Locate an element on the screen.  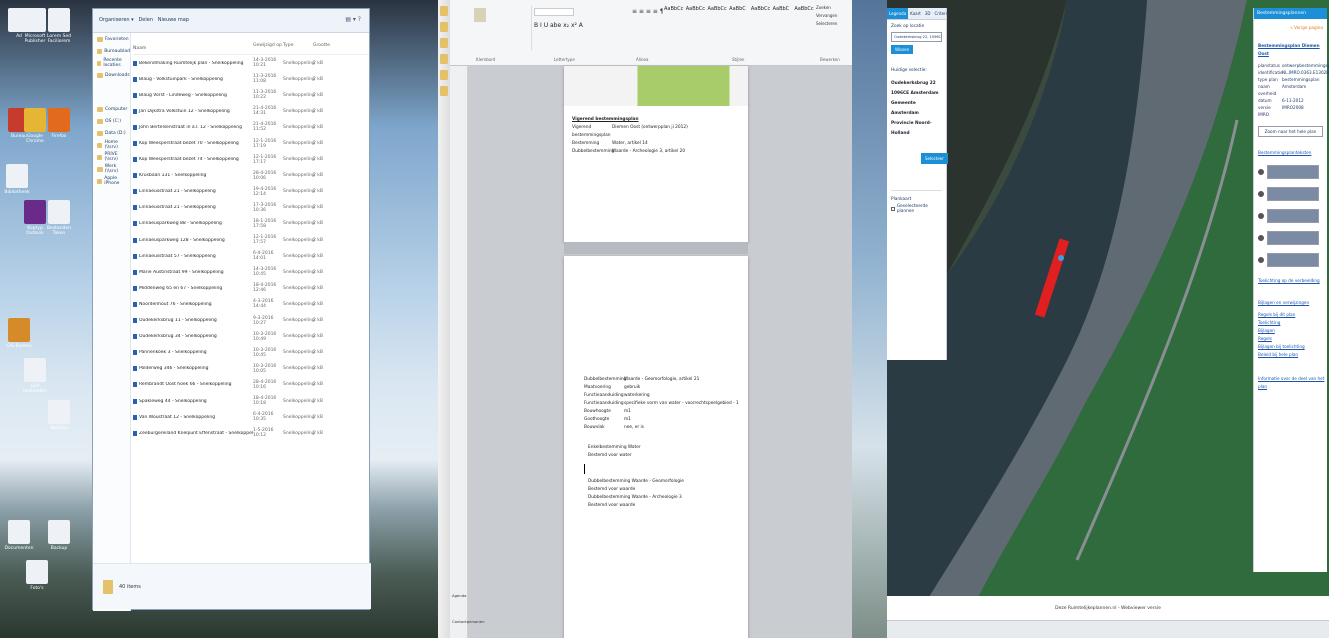
plan-texts-header: Bestemmingsplanteksten is located at coordinates (1290, 153).